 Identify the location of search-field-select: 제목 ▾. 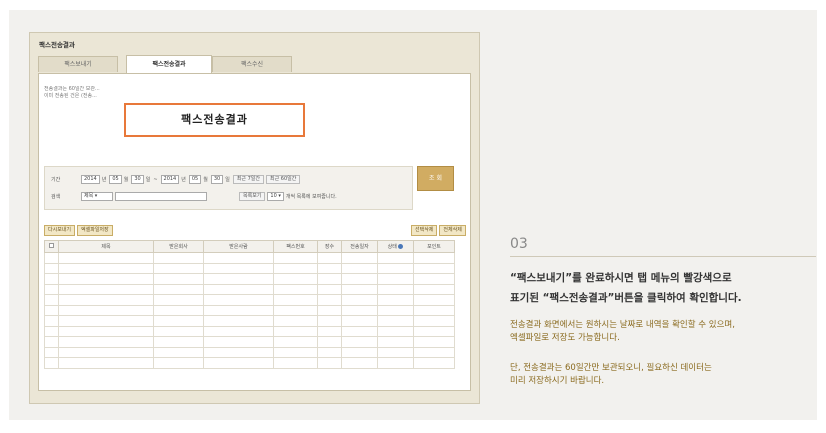
(97, 196).